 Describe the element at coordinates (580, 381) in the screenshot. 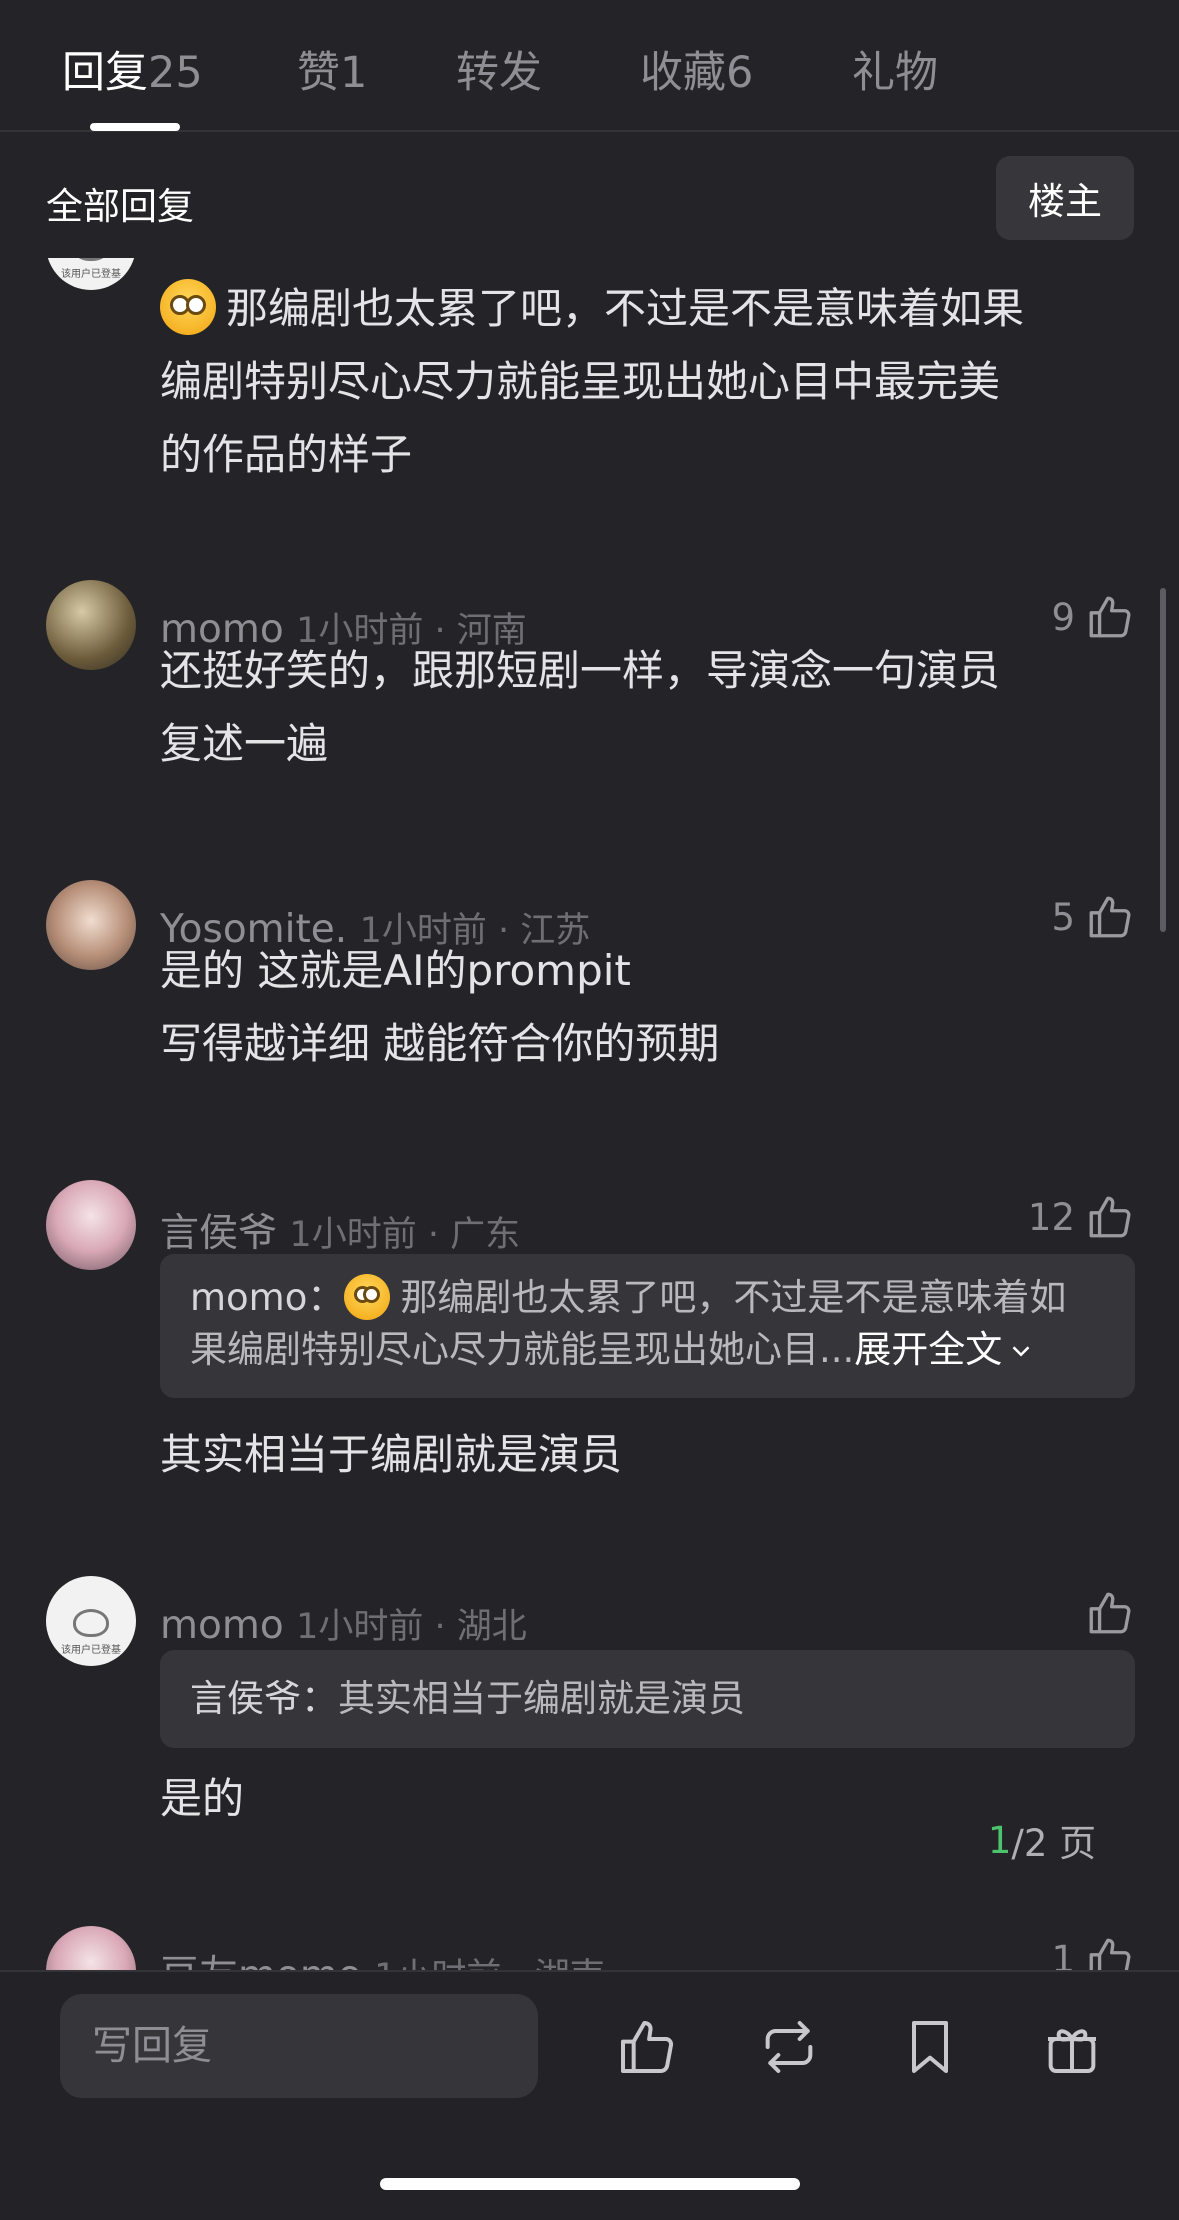

I see `comment-line: 编剧特别尽心尽力就能呈现出她心目中最完美` at that location.